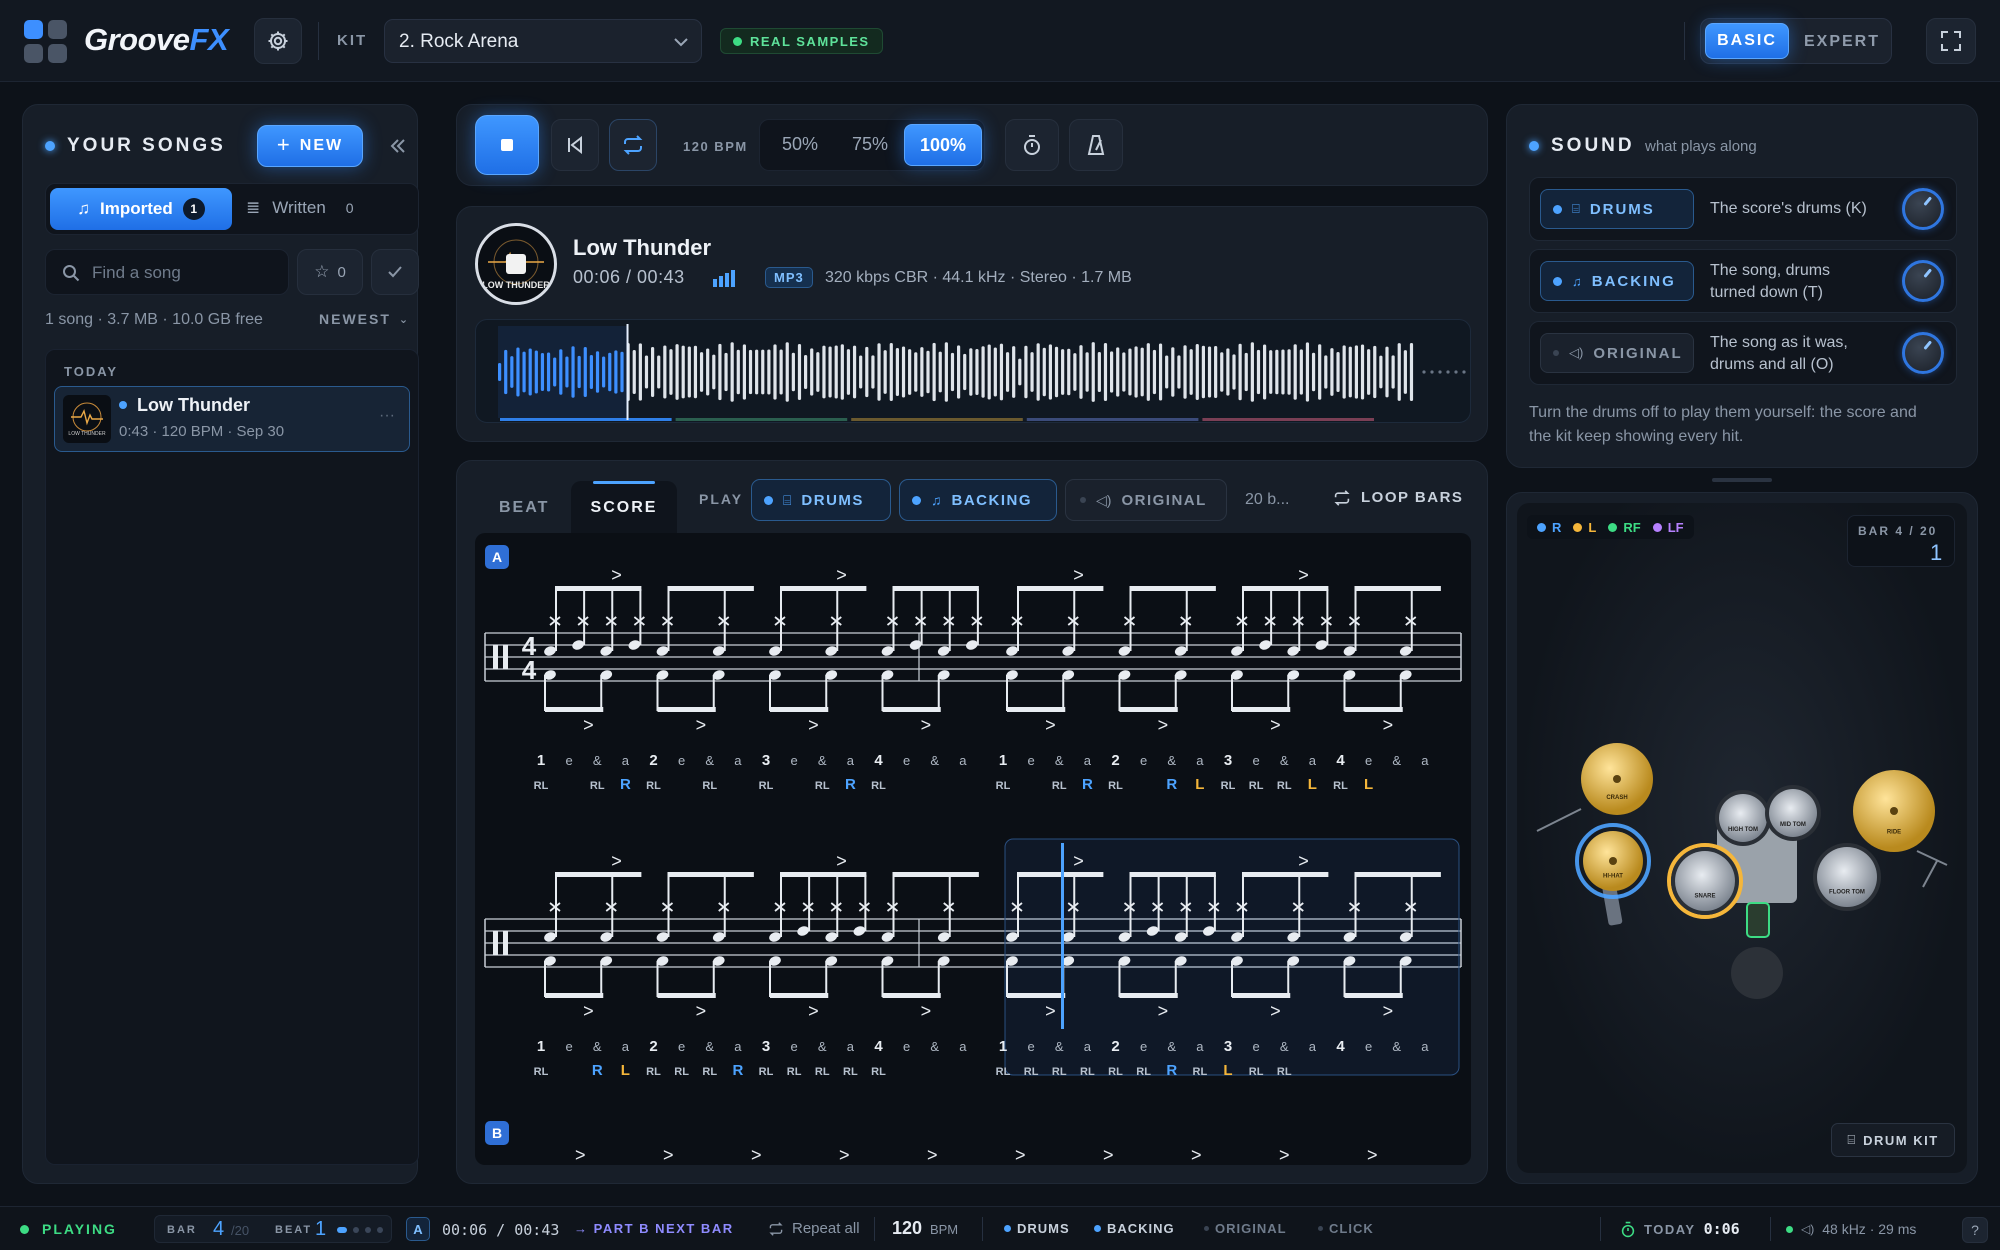 Image resolution: width=2000 pixels, height=1250 pixels. I want to click on stop-button, so click(507, 145).